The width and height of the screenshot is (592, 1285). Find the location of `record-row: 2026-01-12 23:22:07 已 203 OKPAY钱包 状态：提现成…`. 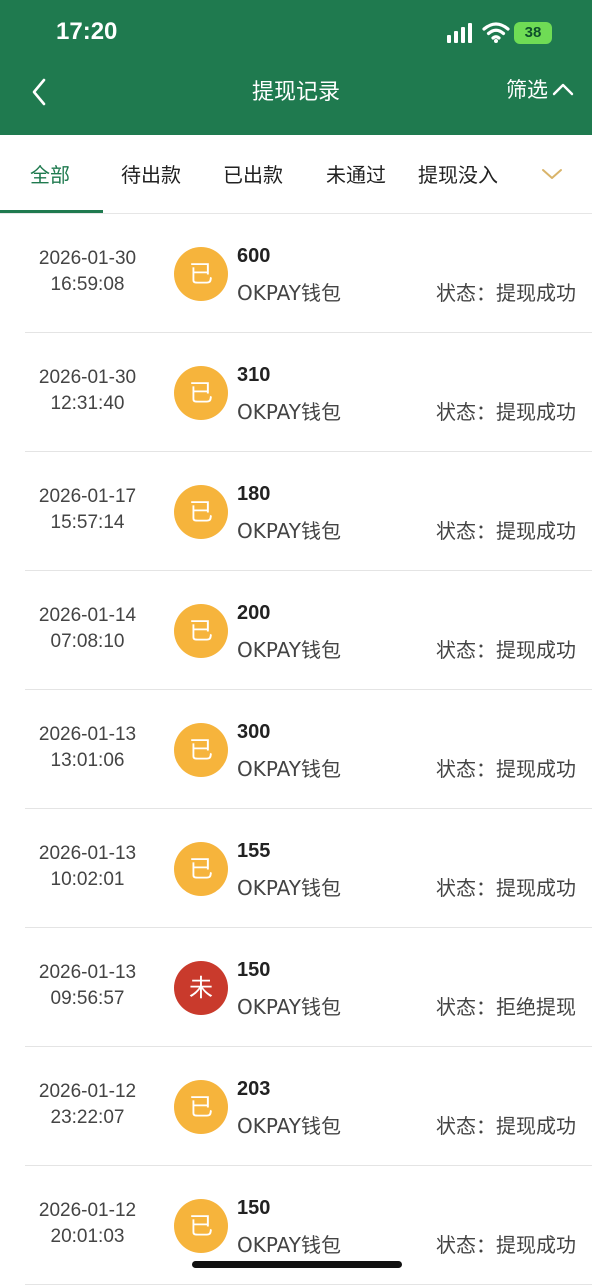

record-row: 2026-01-12 23:22:07 已 203 OKPAY钱包 状态：提现成… is located at coordinates (308, 1106).